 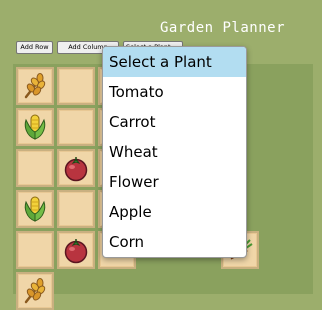 I want to click on option-tomato: Tomato, so click(x=174, y=92).